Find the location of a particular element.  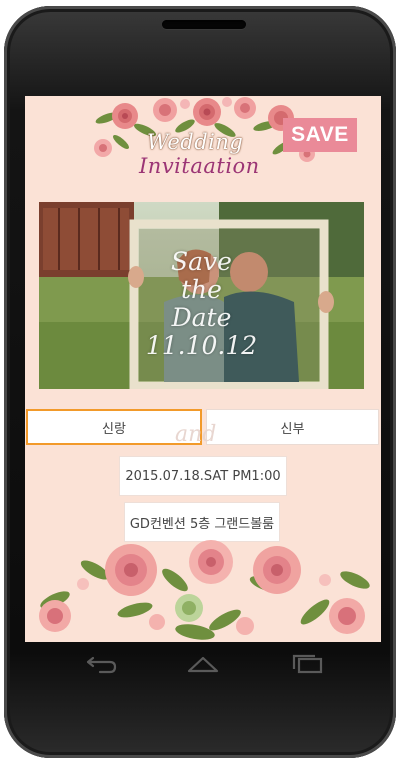

recent-apps-icon is located at coordinates (307, 664).